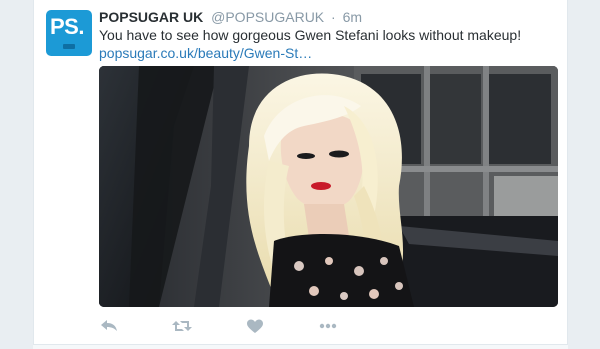 Image resolution: width=600 pixels, height=349 pixels. I want to click on author-name: POPSUGAR UK, so click(151, 17).